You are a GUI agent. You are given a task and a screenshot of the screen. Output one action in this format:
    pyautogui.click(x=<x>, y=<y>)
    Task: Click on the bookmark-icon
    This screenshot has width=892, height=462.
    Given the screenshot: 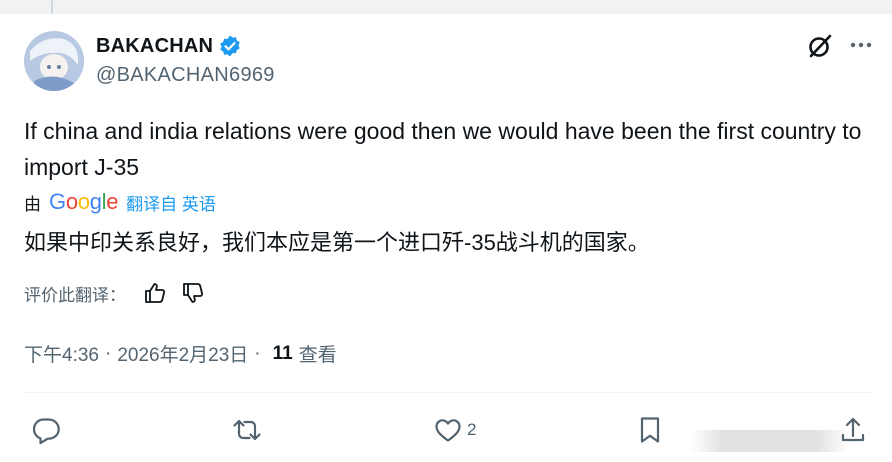 What is the action you would take?
    pyautogui.click(x=650, y=430)
    